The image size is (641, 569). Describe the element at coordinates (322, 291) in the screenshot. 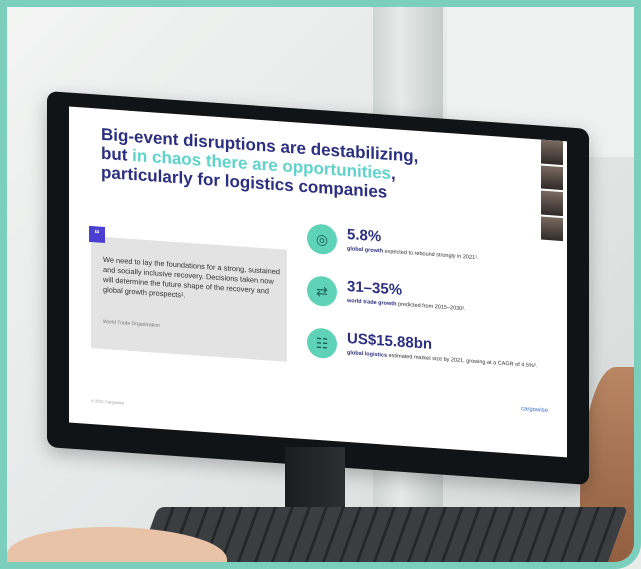

I see `trade-arrows-icon: ⇄` at that location.